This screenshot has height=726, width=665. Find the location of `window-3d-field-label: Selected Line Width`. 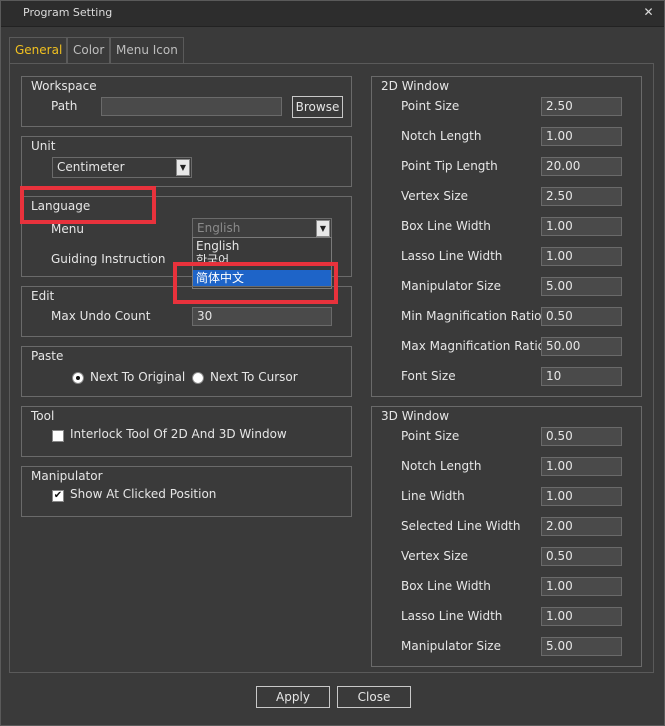

window-3d-field-label: Selected Line Width is located at coordinates (461, 526).